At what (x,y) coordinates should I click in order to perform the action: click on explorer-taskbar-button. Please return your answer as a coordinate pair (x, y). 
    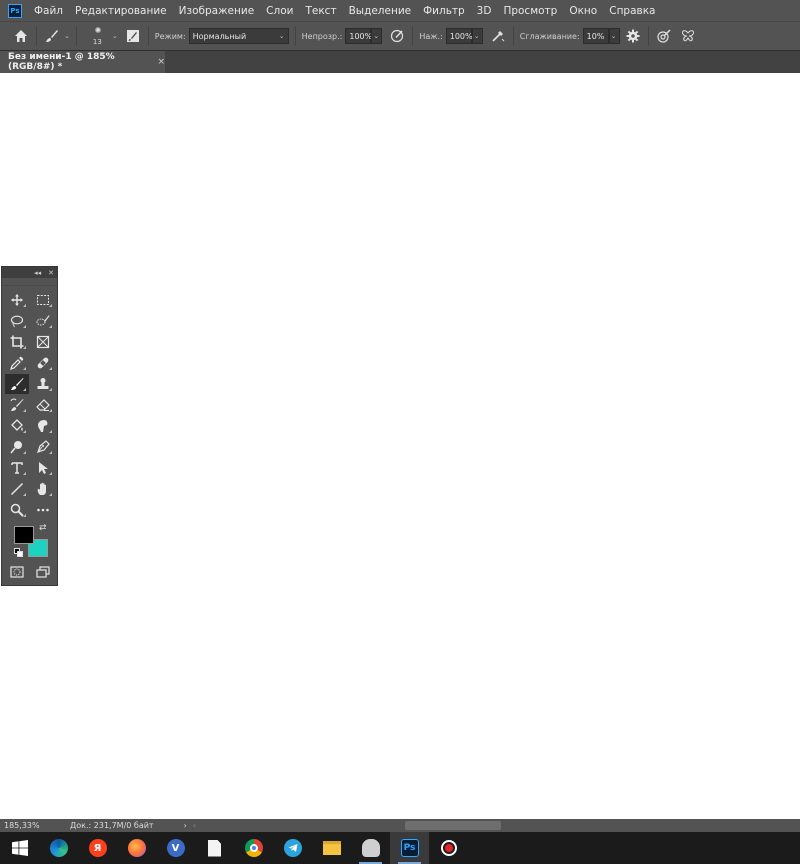
    Looking at the image, I should click on (331, 848).